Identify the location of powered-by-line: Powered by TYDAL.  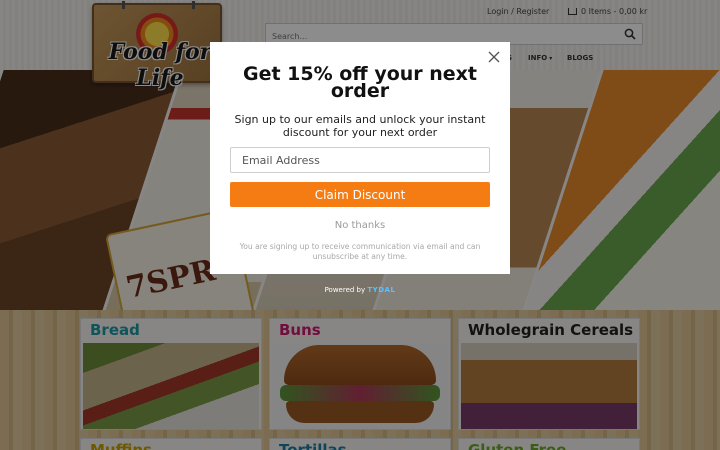
(360, 290).